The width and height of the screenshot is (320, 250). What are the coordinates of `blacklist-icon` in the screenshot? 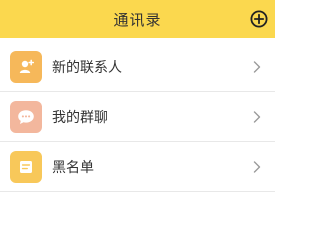 It's located at (26, 167).